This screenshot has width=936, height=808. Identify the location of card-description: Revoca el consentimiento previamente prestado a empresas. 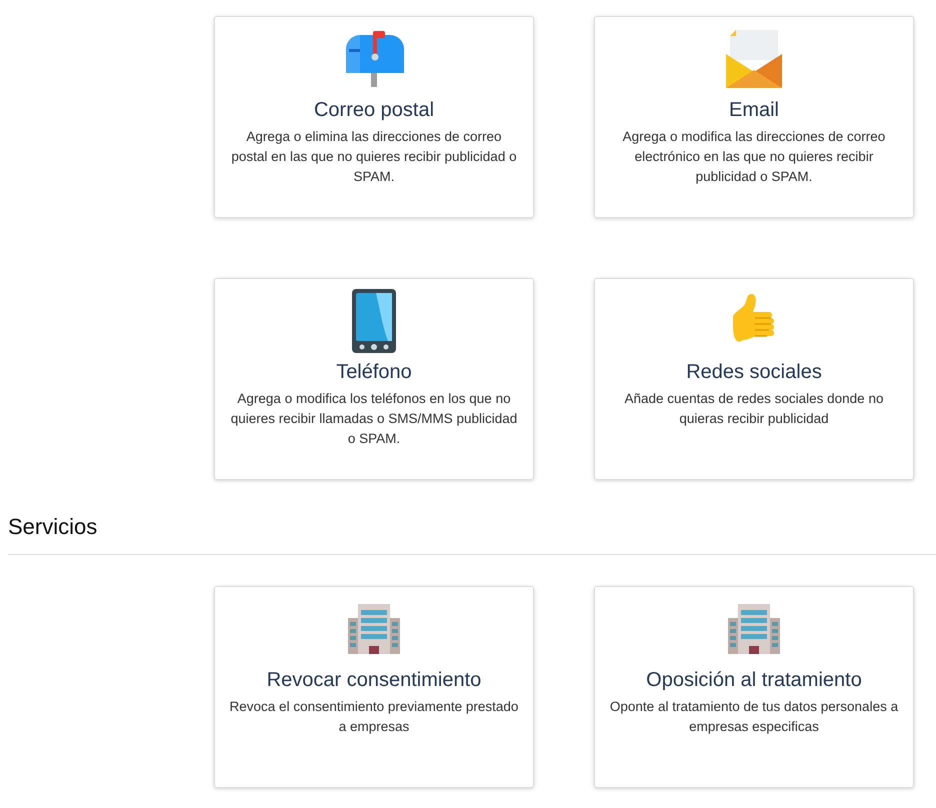
(374, 717).